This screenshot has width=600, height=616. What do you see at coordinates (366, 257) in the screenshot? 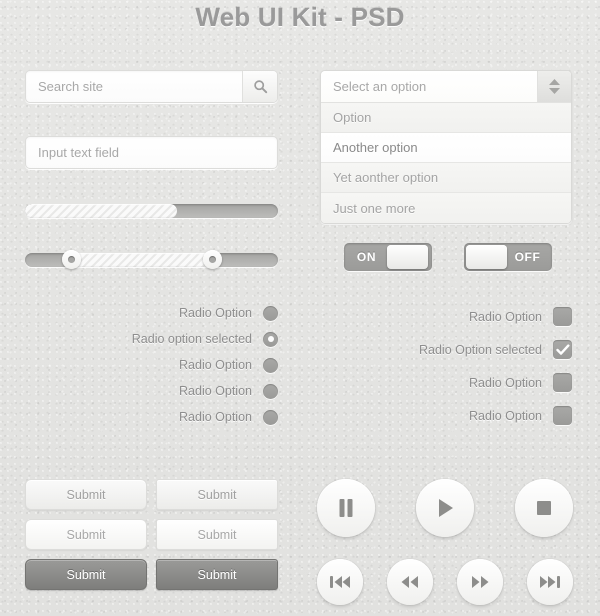
I see `toggle-on-label: ON` at bounding box center [366, 257].